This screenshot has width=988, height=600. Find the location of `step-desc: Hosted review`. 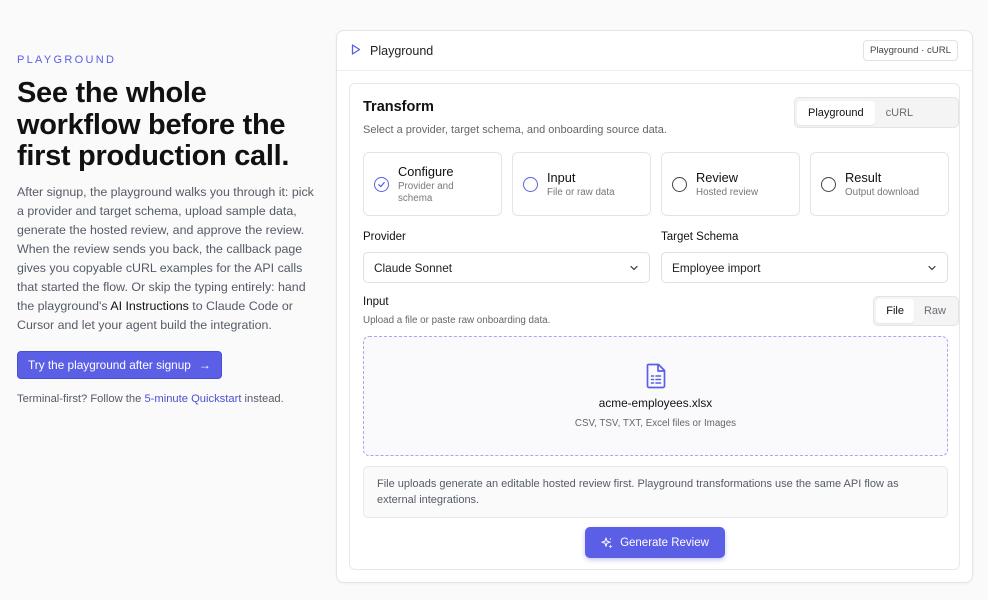

step-desc: Hosted review is located at coordinates (727, 192).